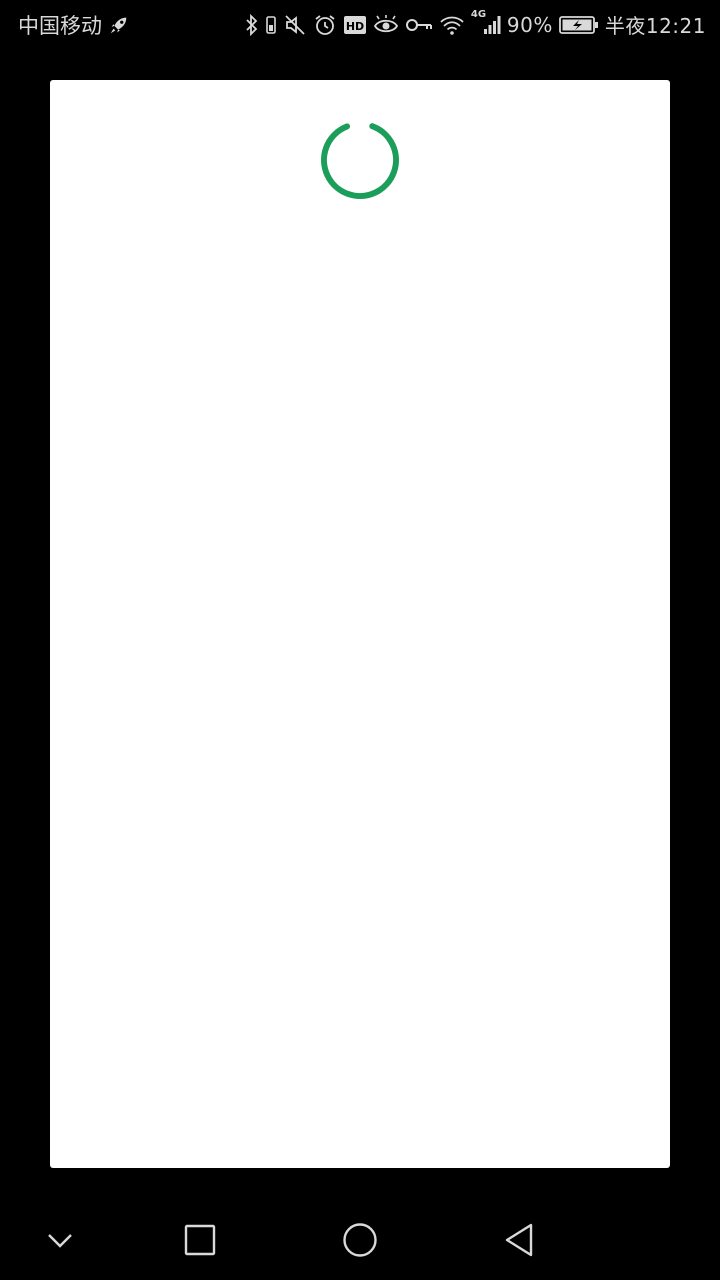 This screenshot has height=1280, width=720. What do you see at coordinates (386, 25) in the screenshot?
I see `eye-icon` at bounding box center [386, 25].